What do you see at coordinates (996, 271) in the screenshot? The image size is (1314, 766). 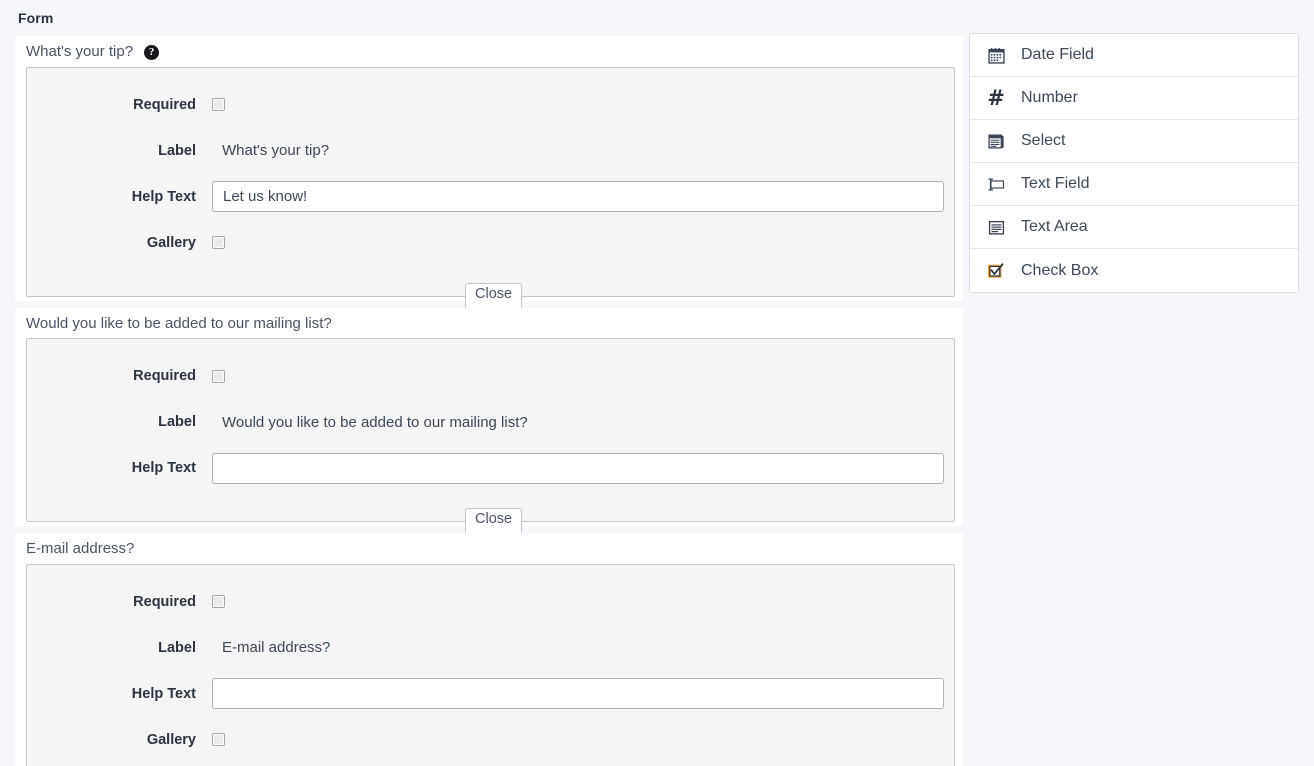 I see `check-box-icon` at bounding box center [996, 271].